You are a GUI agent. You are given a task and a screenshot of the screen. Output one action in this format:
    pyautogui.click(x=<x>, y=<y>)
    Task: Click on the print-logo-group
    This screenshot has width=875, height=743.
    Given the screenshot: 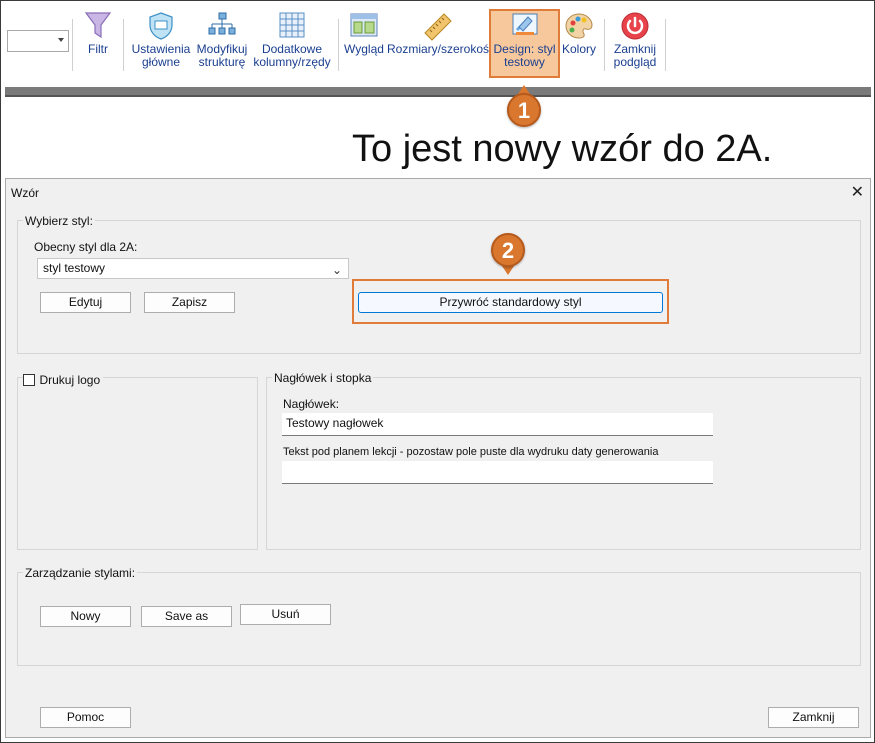 What is the action you would take?
    pyautogui.click(x=137, y=463)
    